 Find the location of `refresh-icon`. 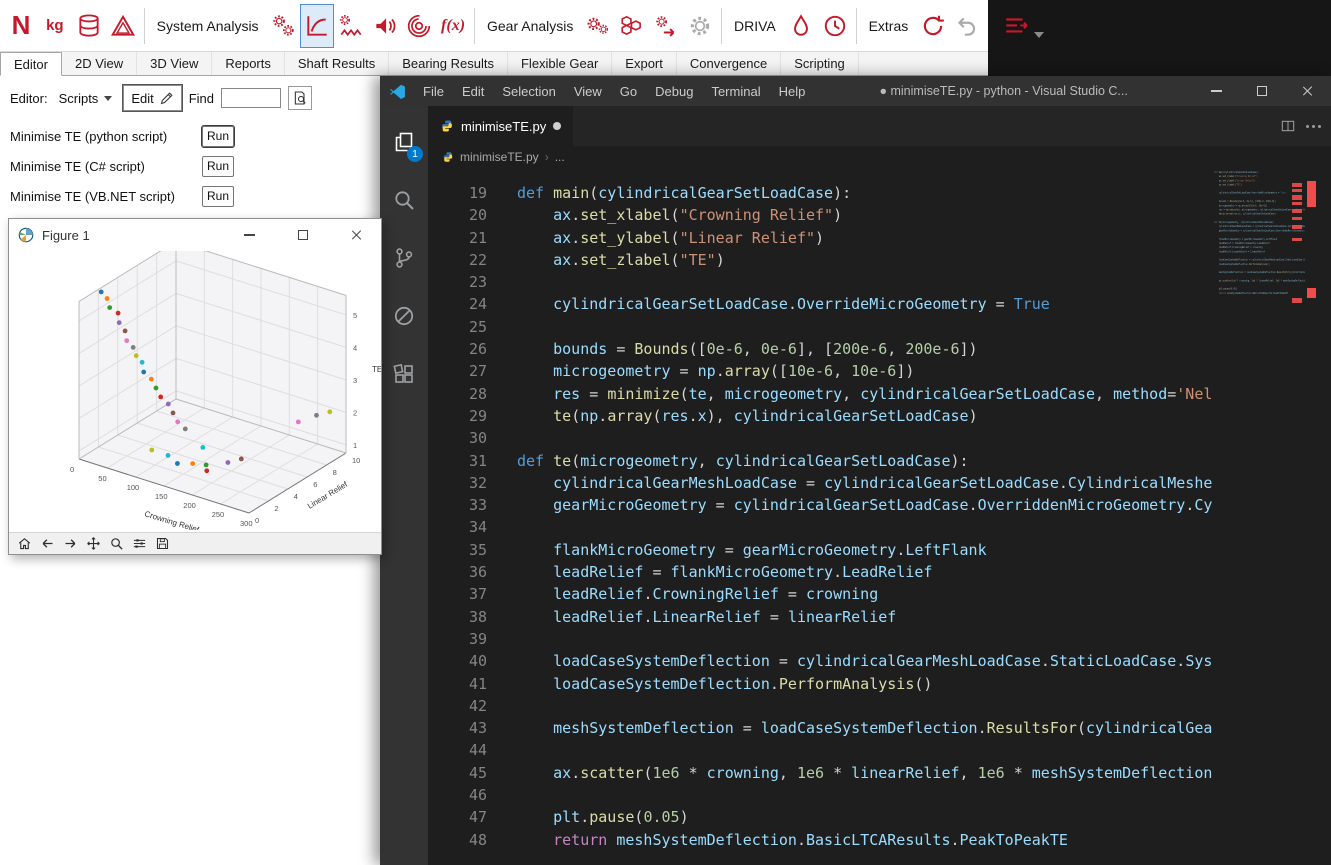

refresh-icon is located at coordinates (933, 26).